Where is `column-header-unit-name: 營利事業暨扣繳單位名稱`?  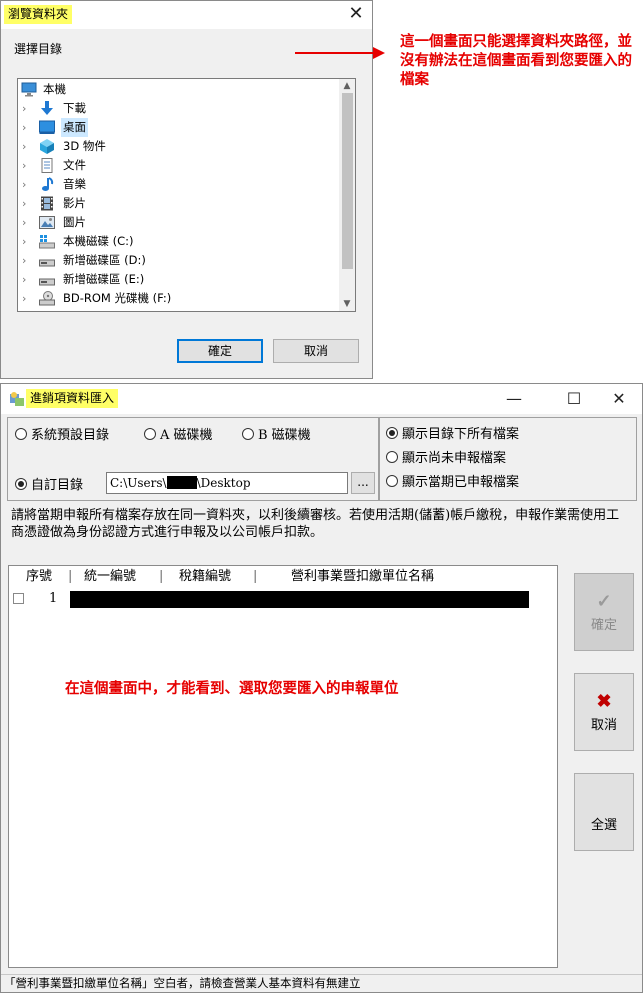
column-header-unit-name: 營利事業暨扣繳單位名稱 is located at coordinates (362, 577).